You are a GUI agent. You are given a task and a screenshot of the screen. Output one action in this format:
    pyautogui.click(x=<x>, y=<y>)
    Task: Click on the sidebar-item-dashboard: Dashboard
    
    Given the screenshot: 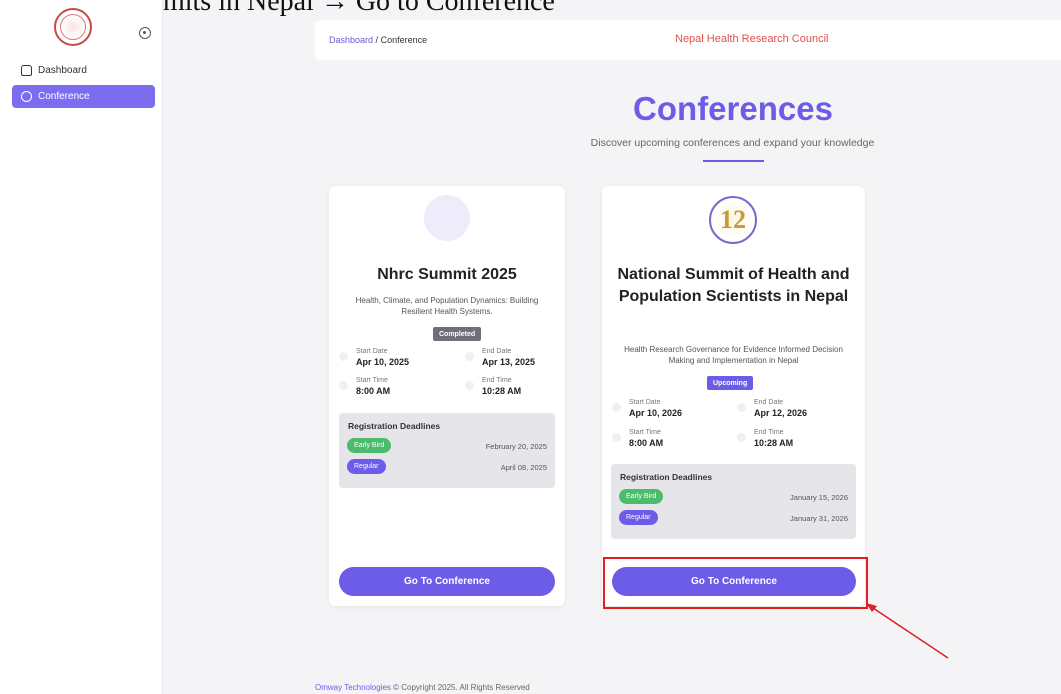 What is the action you would take?
    pyautogui.click(x=83, y=70)
    